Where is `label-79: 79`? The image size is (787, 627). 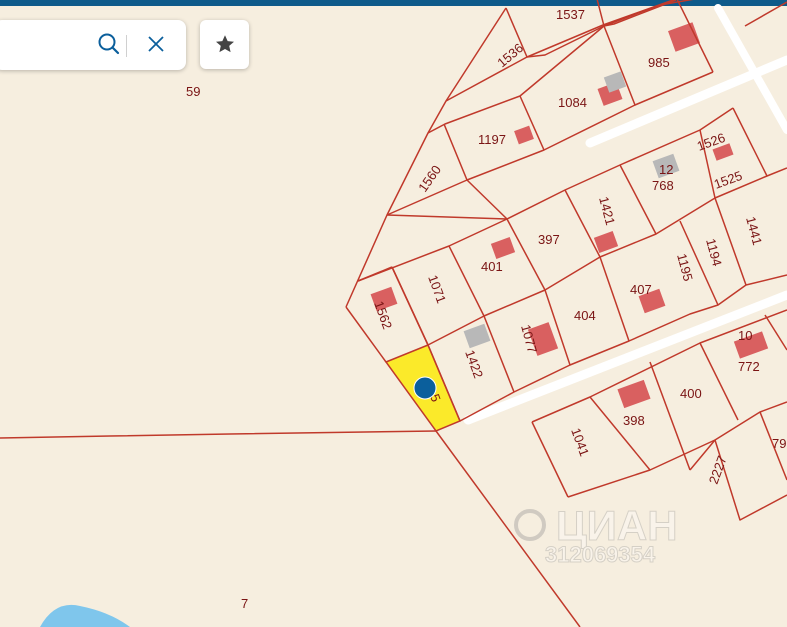
label-79: 79 is located at coordinates (779, 443).